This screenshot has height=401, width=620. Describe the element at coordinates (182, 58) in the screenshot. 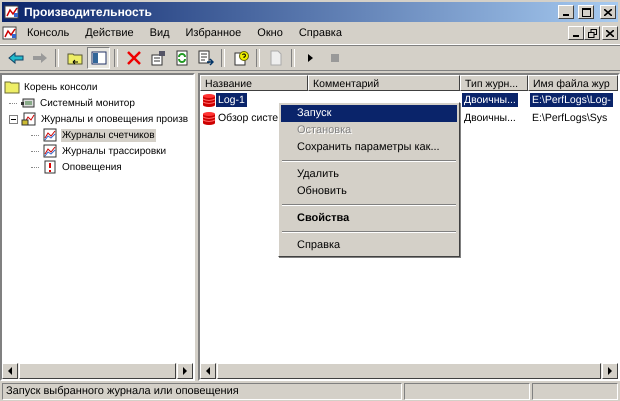

I see `refresh-icon` at that location.